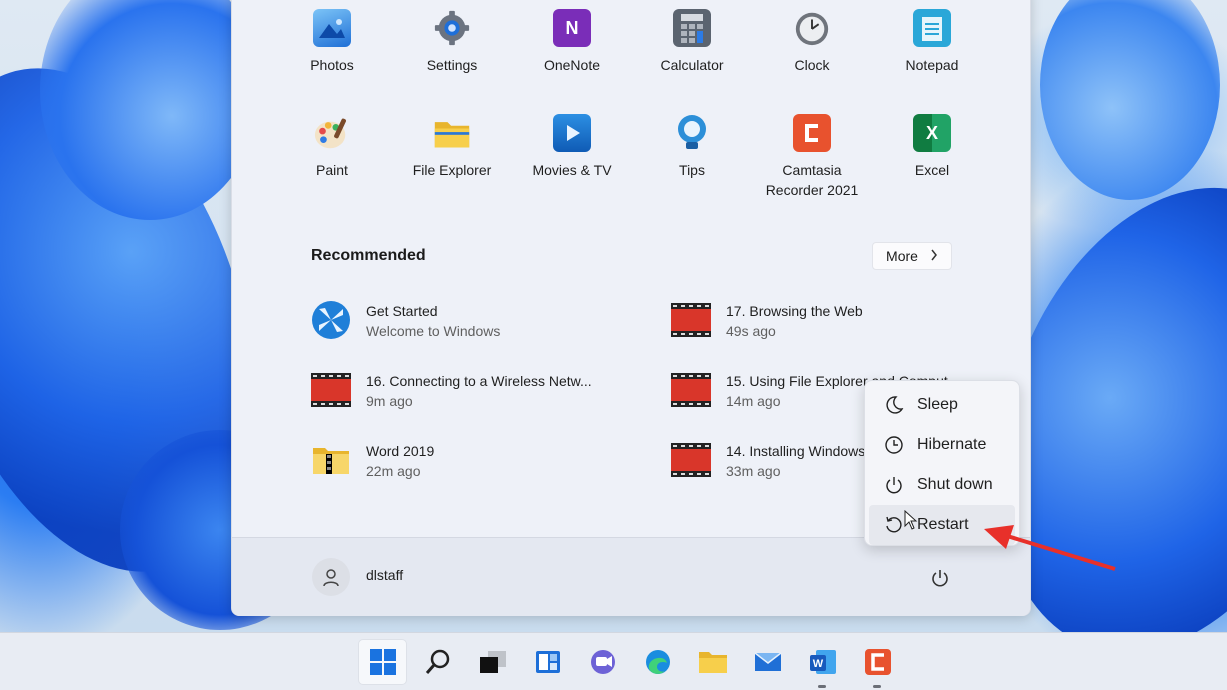  Describe the element at coordinates (911, 520) in the screenshot. I see `mouse-cursor-icon` at that location.